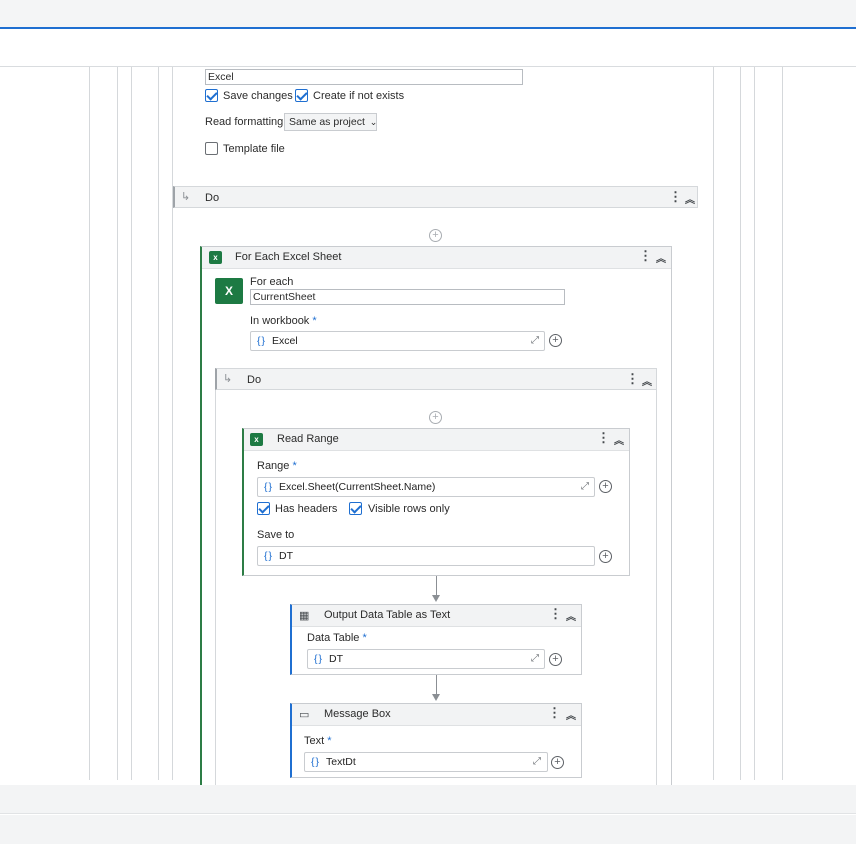 The width and height of the screenshot is (856, 844). Describe the element at coordinates (211, 95) in the screenshot. I see `save-changes-checkbox` at that location.